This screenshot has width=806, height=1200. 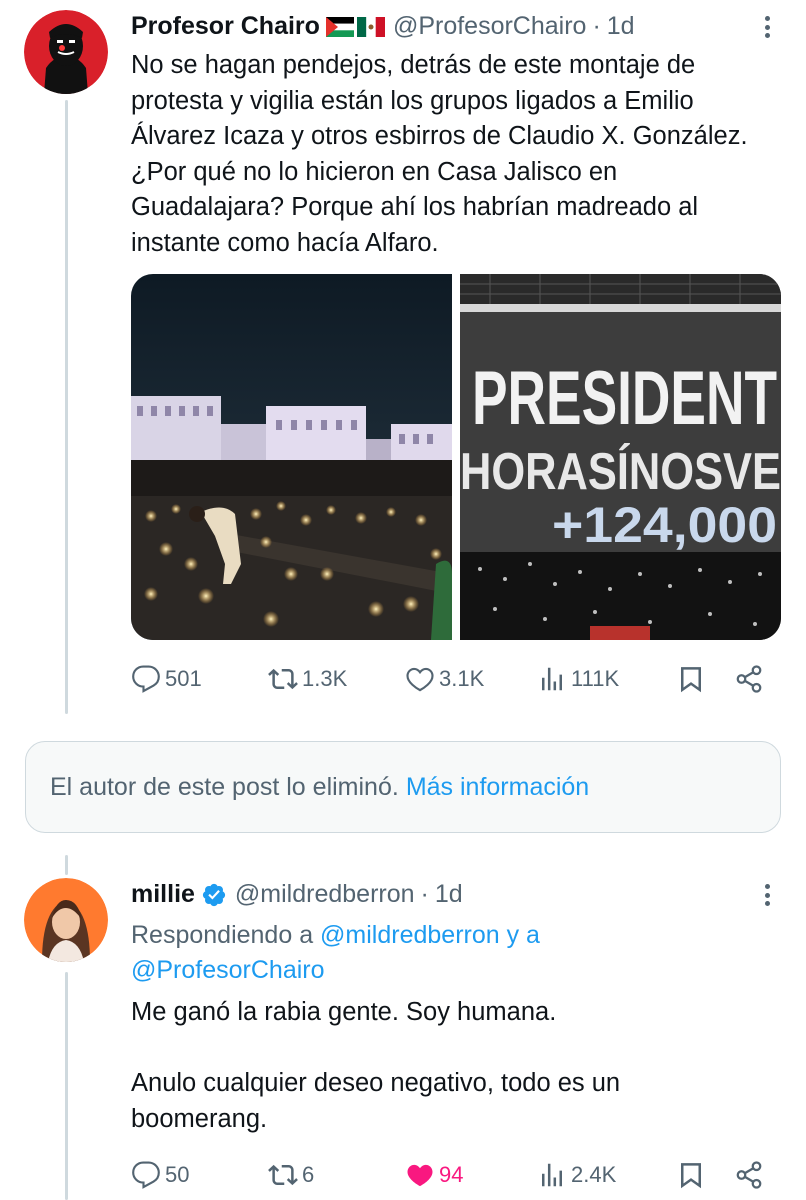 I want to click on replying-prefix: Respondiendo a, so click(x=222, y=935).